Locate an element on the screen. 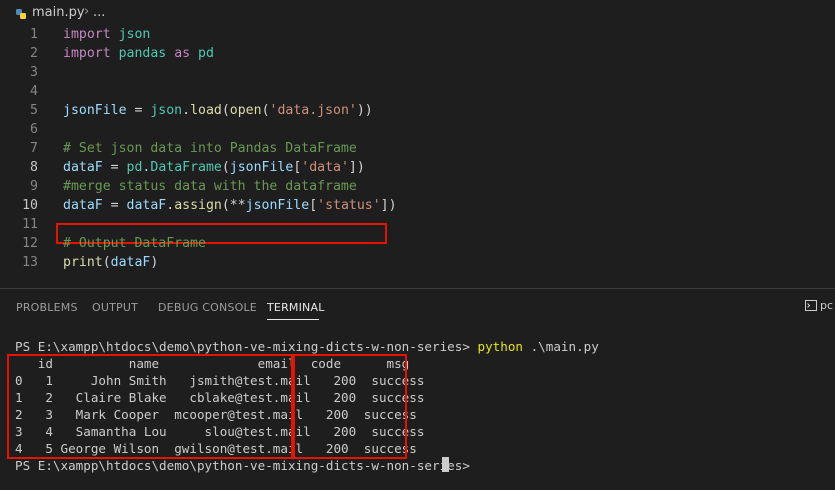  line-number: 8 is located at coordinates (34, 167).